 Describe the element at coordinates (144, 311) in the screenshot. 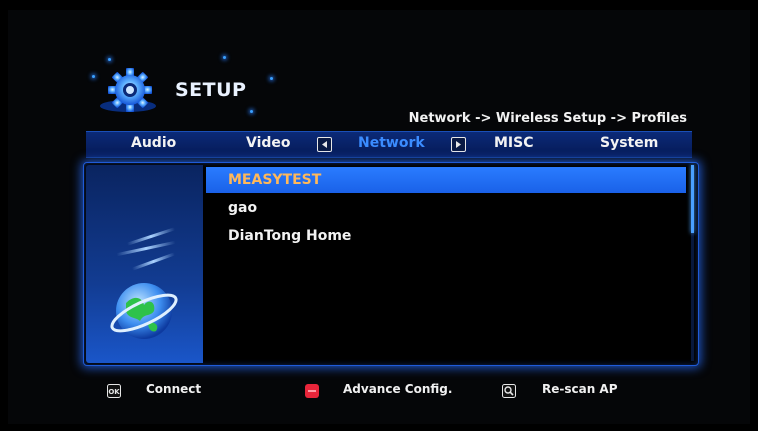

I see `globe-icon` at that location.